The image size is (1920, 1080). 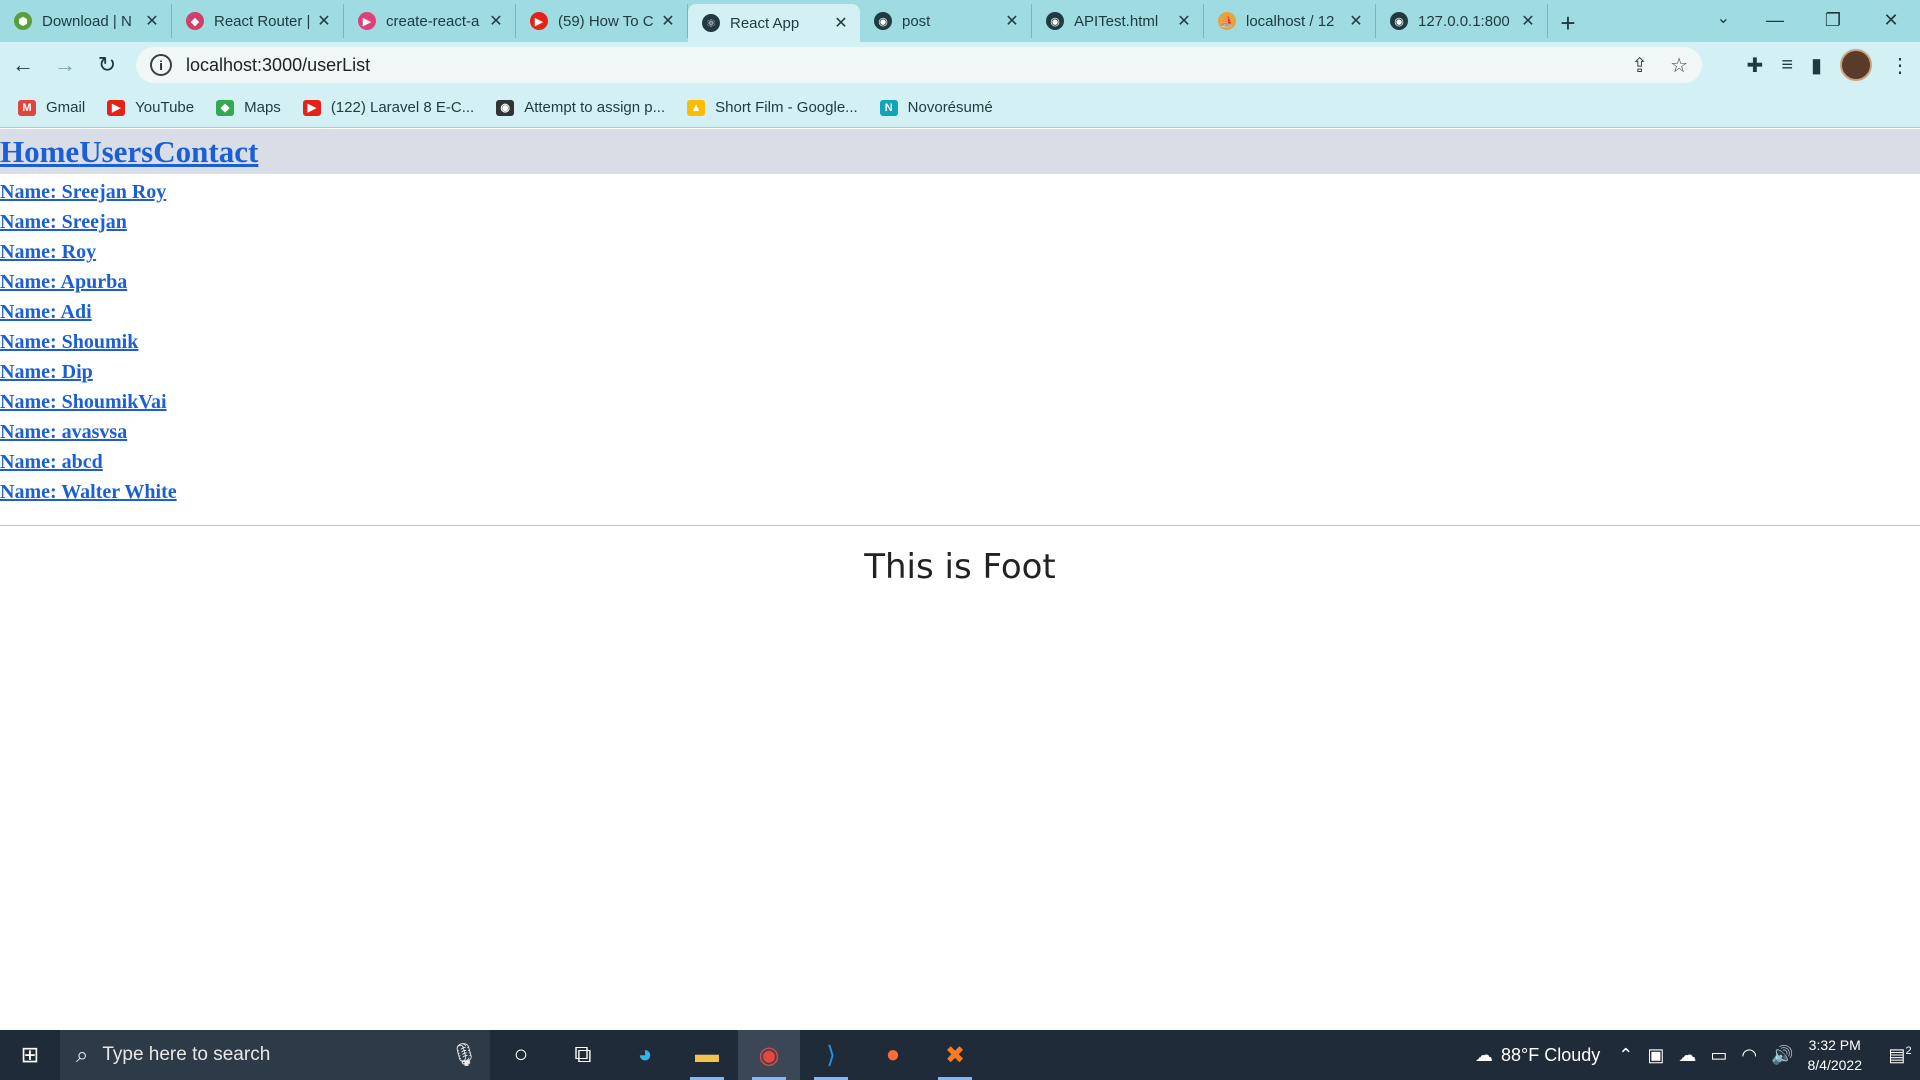 What do you see at coordinates (916, 21) in the screenshot?
I see `tab-title: post` at bounding box center [916, 21].